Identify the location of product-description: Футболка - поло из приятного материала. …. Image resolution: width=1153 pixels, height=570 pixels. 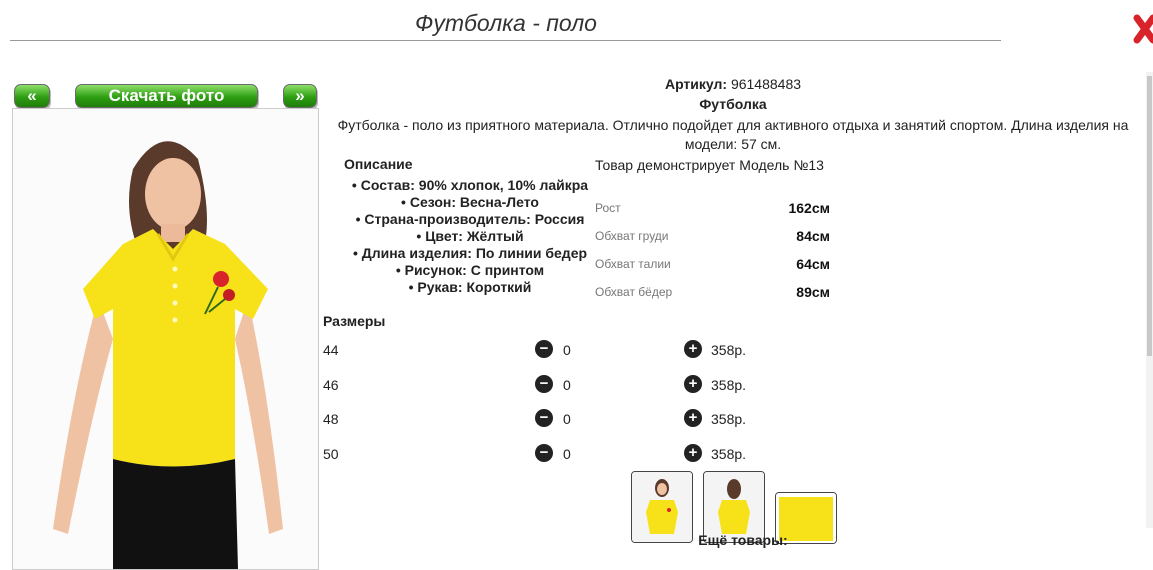
(733, 134).